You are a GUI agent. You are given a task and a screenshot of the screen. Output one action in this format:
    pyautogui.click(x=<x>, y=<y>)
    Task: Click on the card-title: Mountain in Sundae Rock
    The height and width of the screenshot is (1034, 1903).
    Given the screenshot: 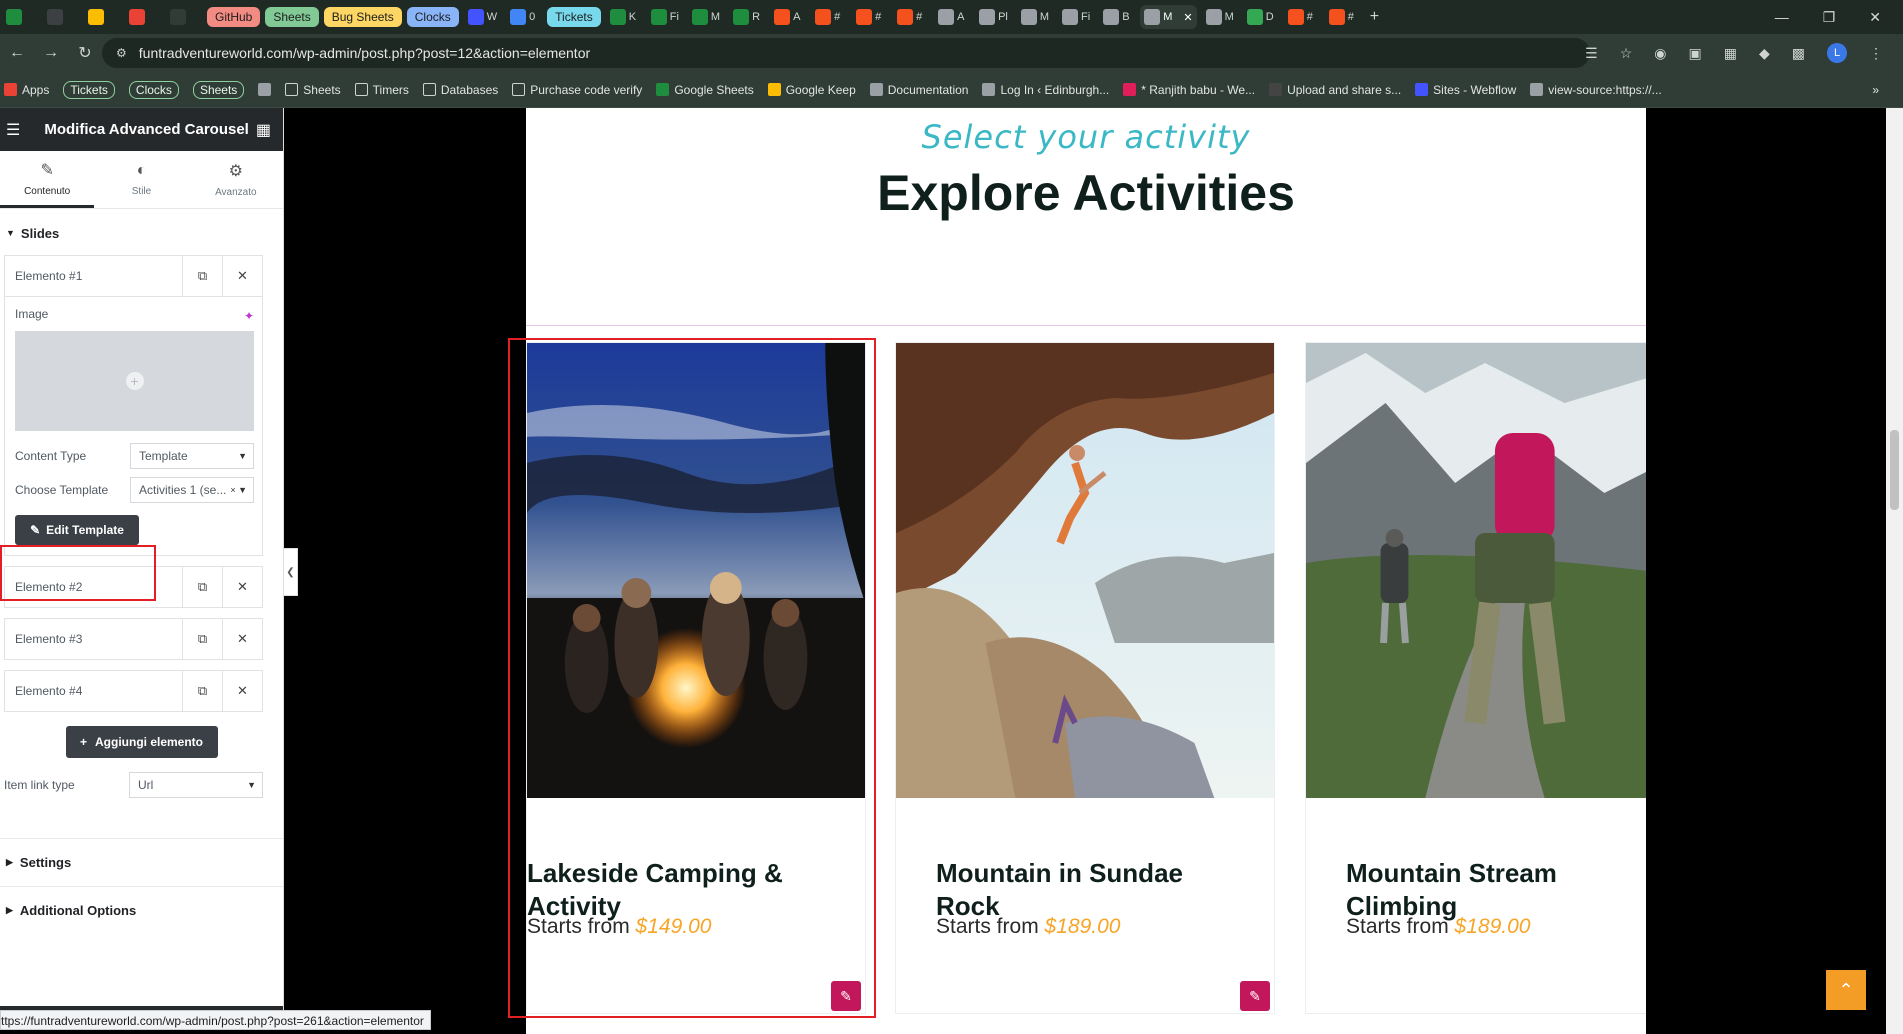 What is the action you would take?
    pyautogui.click(x=1076, y=890)
    